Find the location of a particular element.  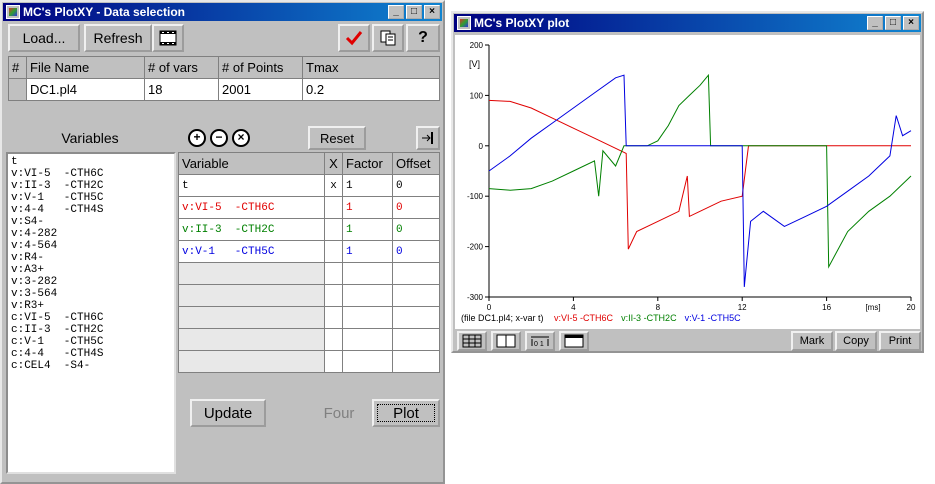

sel-variable-cell: v:VI-5 -CTH6C is located at coordinates (251, 207).